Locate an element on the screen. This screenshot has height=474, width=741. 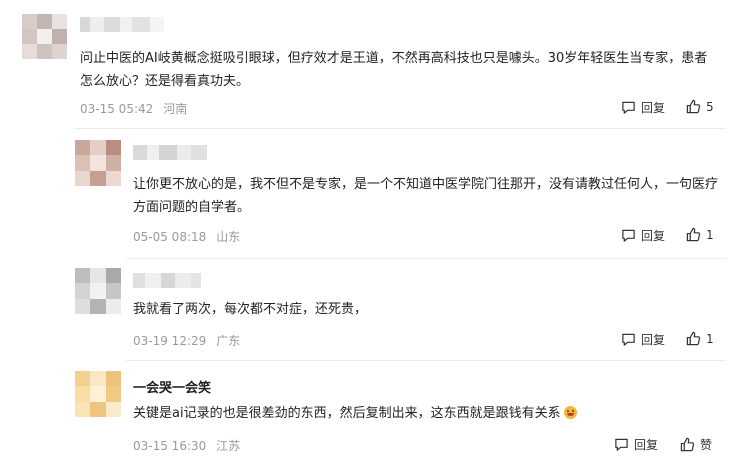
comment-text-body: 关键是ai记录的也是很差劲的东西，然后复制出来，这东西就是跟钱有关系 is located at coordinates (347, 413).